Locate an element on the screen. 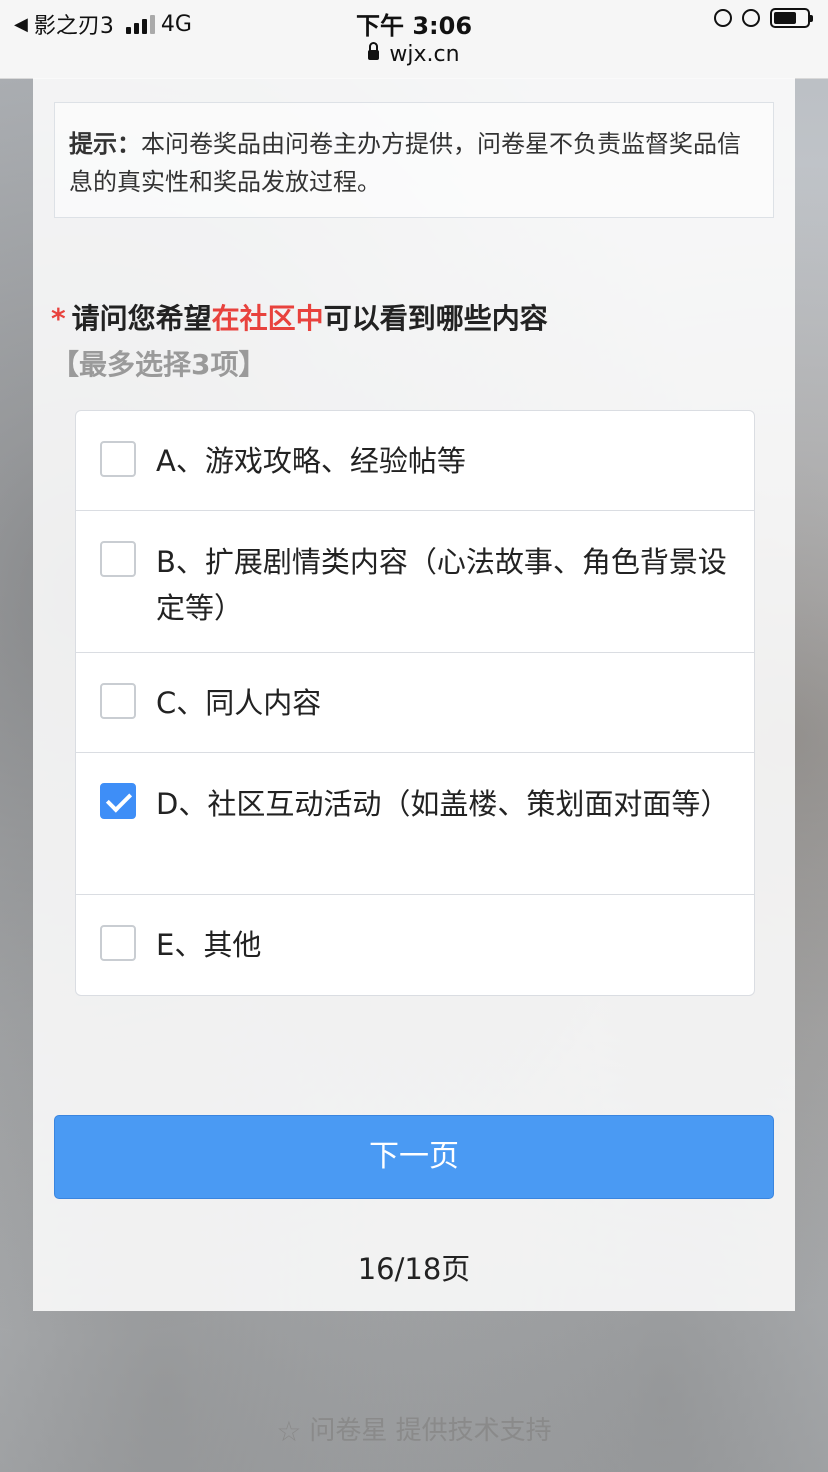  notice-label: 提示： is located at coordinates (105, 144).